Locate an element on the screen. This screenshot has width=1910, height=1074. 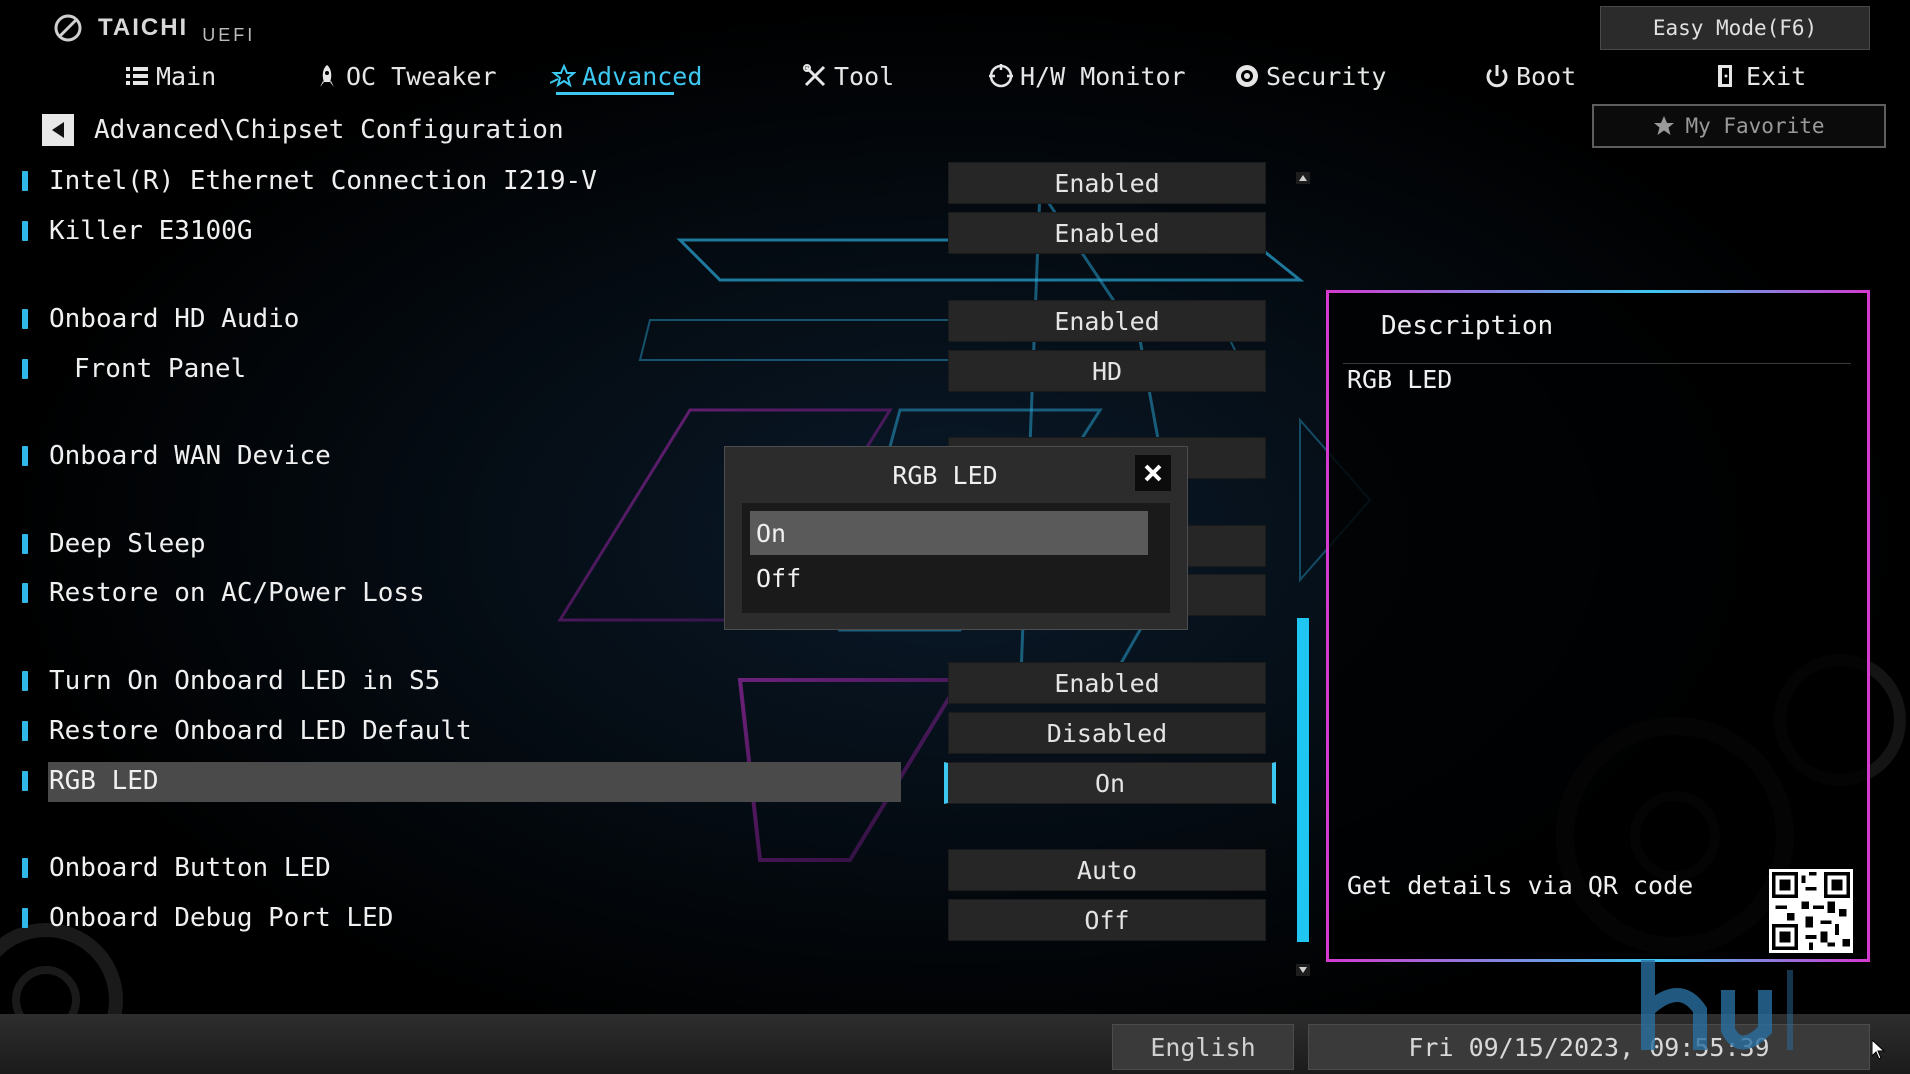
taichi-logo: TAICHI UEFI is located at coordinates (153, 29).